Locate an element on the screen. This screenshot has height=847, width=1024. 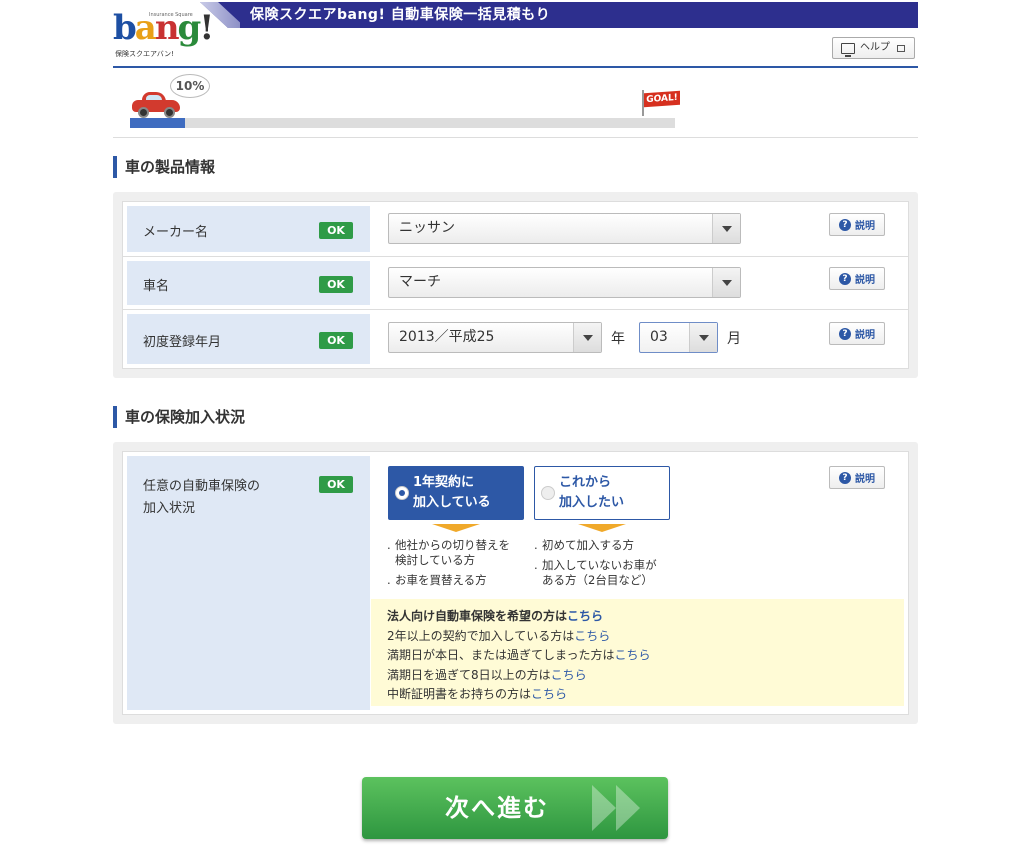
year-unit: 年 is located at coordinates (618, 339).